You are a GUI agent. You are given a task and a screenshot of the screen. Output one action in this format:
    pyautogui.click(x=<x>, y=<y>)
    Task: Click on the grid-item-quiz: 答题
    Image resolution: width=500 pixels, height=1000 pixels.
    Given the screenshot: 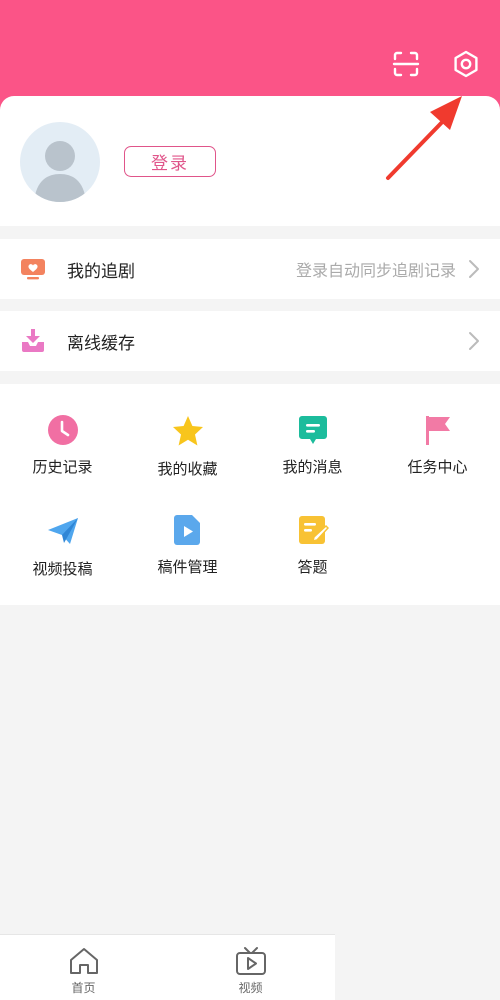 What is the action you would take?
    pyautogui.click(x=312, y=530)
    